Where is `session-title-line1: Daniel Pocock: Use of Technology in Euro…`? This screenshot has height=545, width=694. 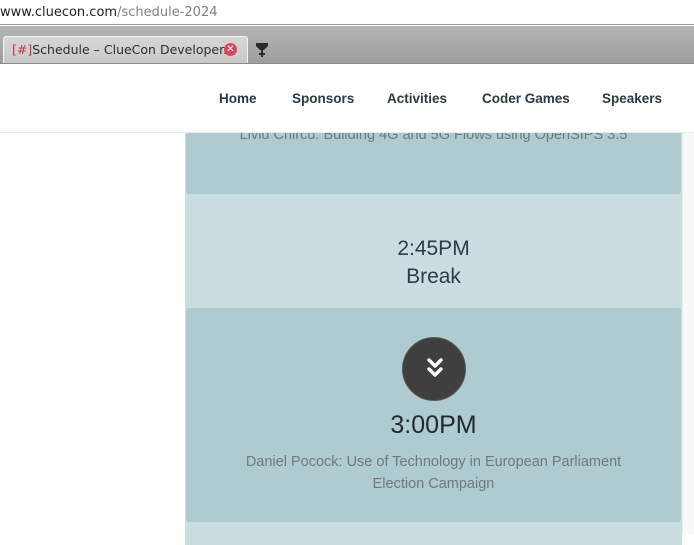
session-title-line1: Daniel Pocock: Use of Technology in Euro… is located at coordinates (433, 462).